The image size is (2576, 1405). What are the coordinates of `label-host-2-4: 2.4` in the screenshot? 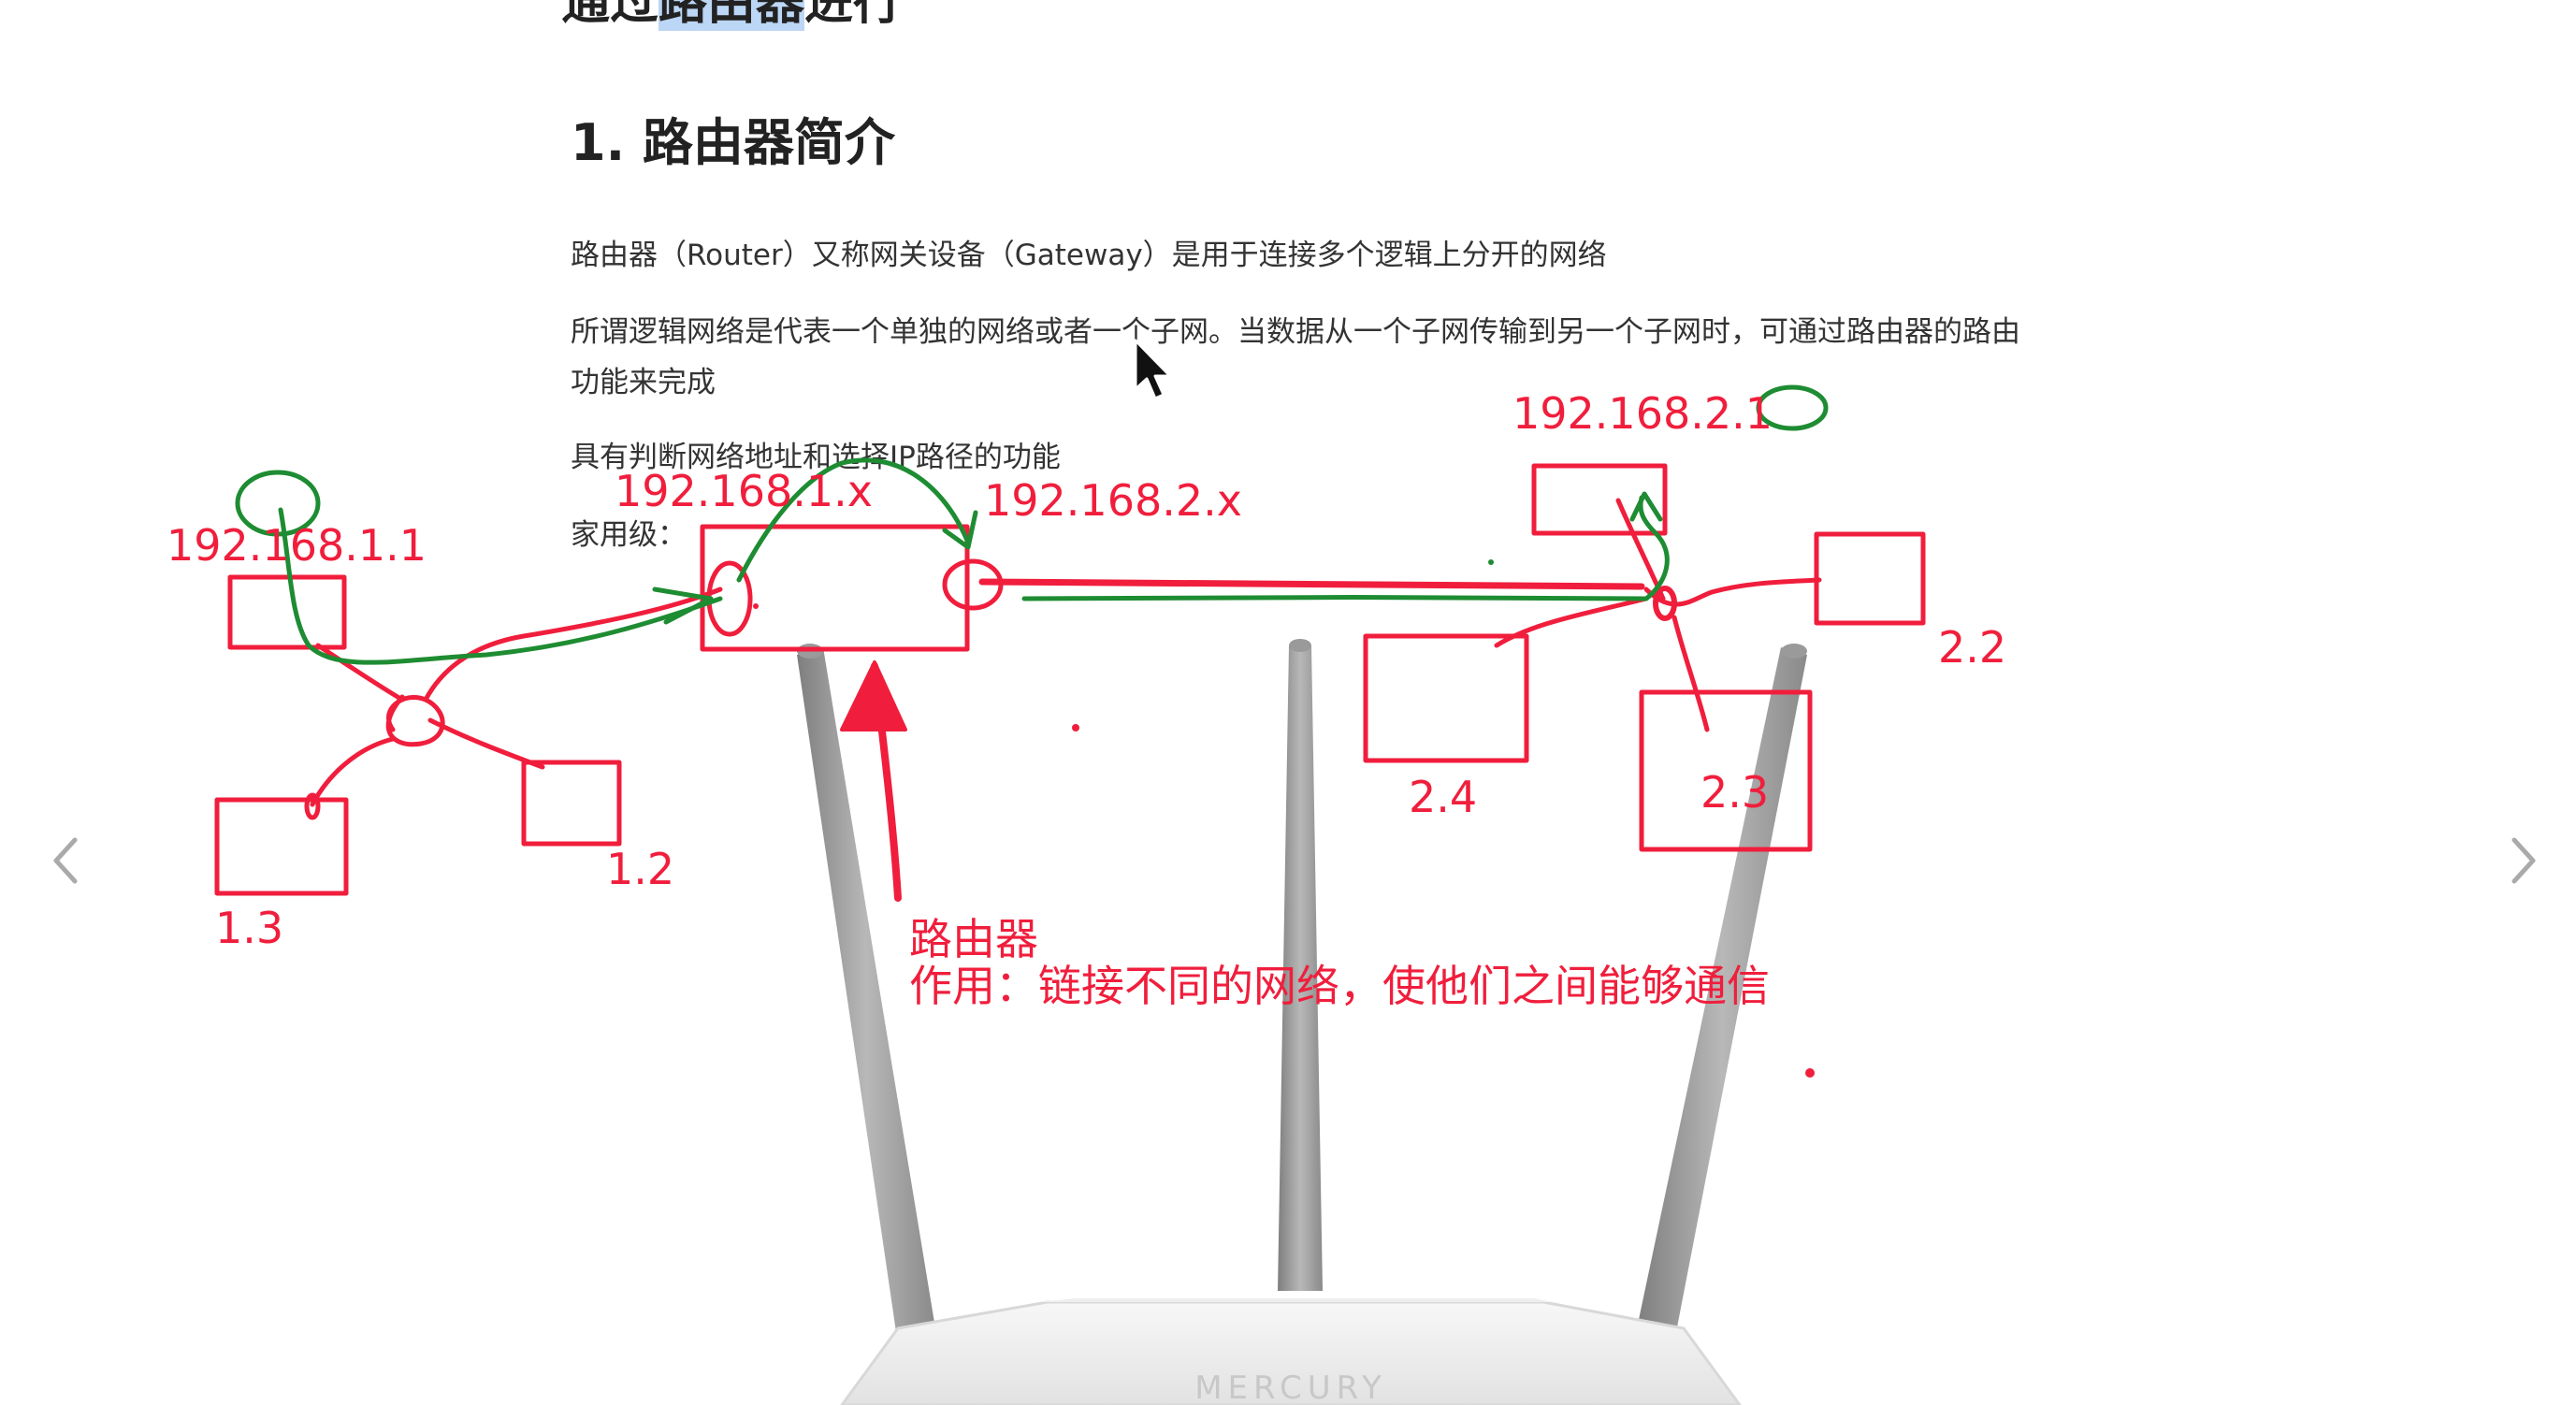 It's located at (1443, 797).